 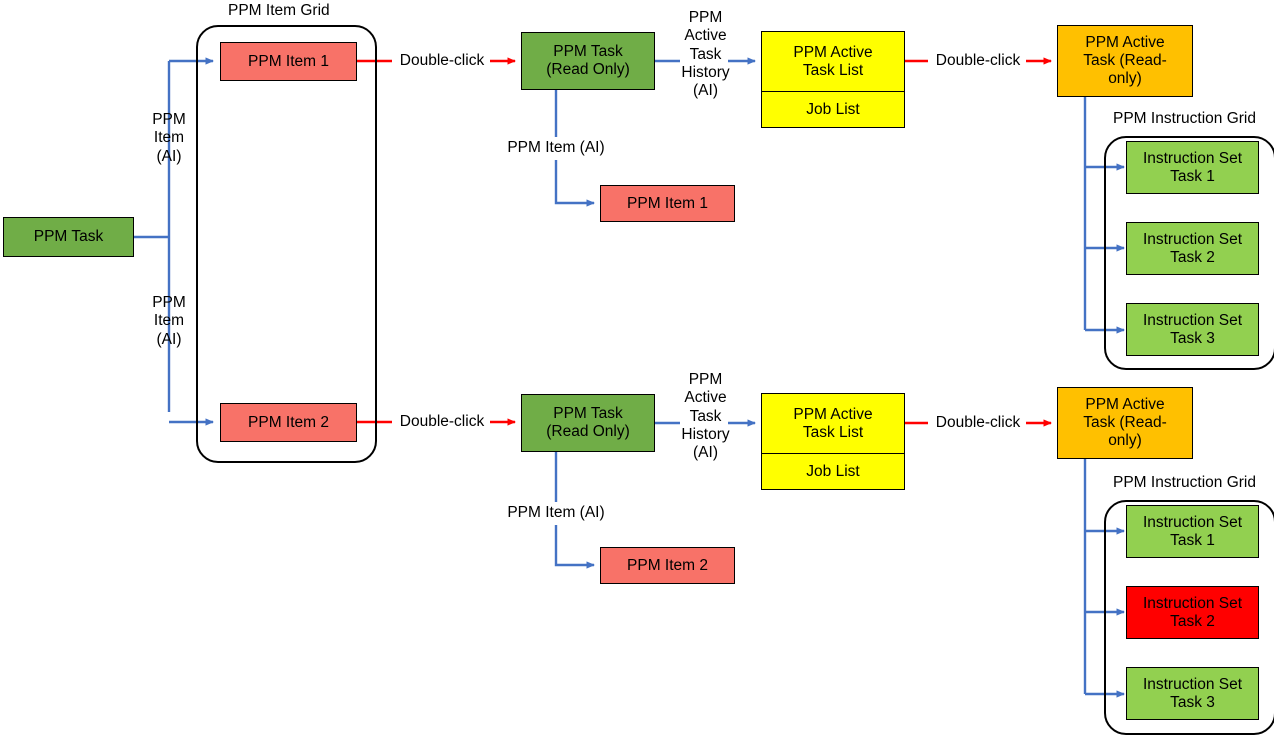 I want to click on edge-label-ath-bottom-line-1: Active, so click(x=705, y=398).